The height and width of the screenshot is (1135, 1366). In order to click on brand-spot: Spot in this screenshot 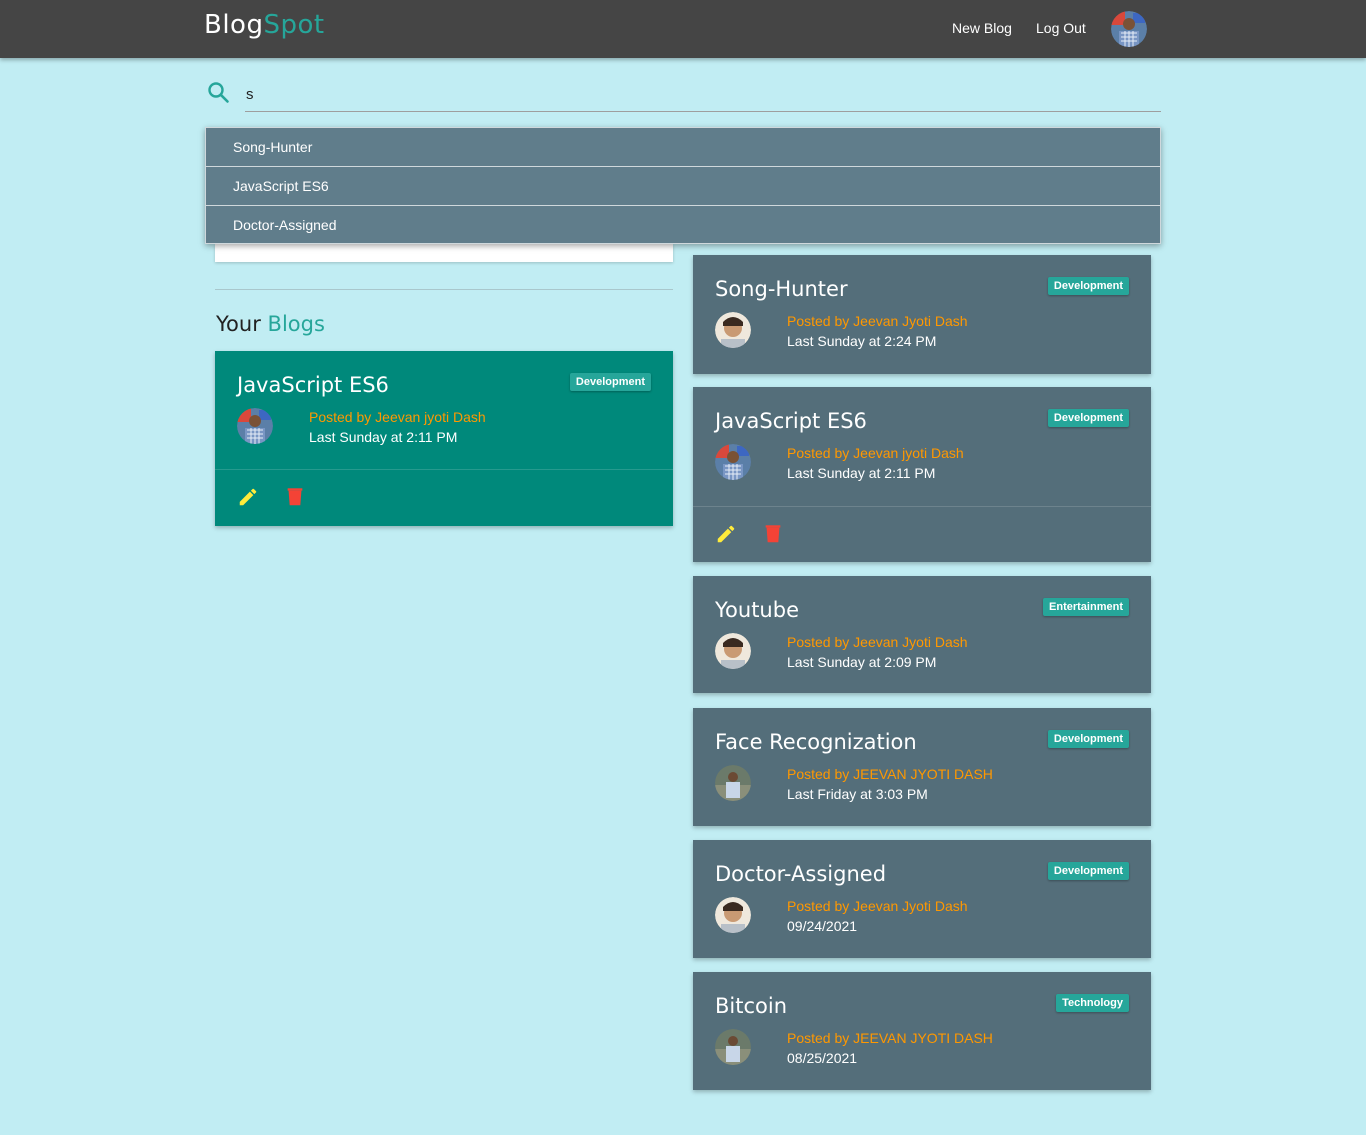, I will do `click(294, 25)`.